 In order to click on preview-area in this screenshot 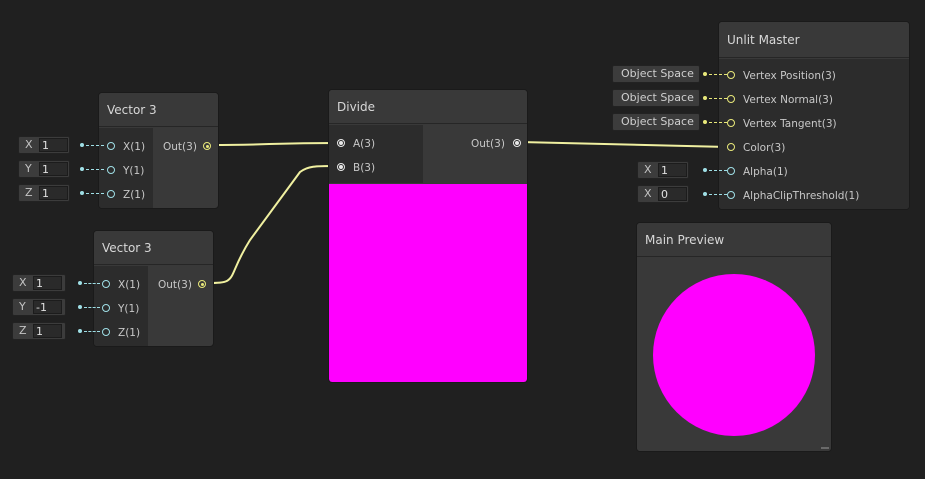, I will do `click(734, 354)`.